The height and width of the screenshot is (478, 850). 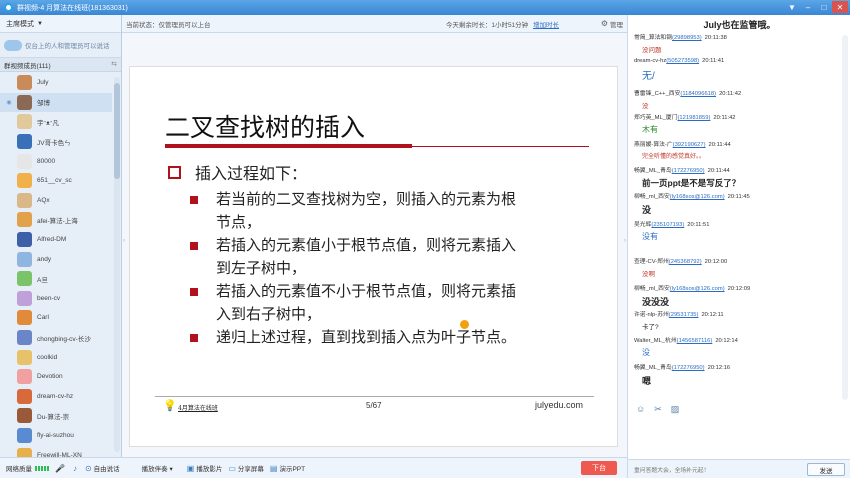 What do you see at coordinates (685, 262) in the screenshot?
I see `sender-id-link: (245368792)` at bounding box center [685, 262].